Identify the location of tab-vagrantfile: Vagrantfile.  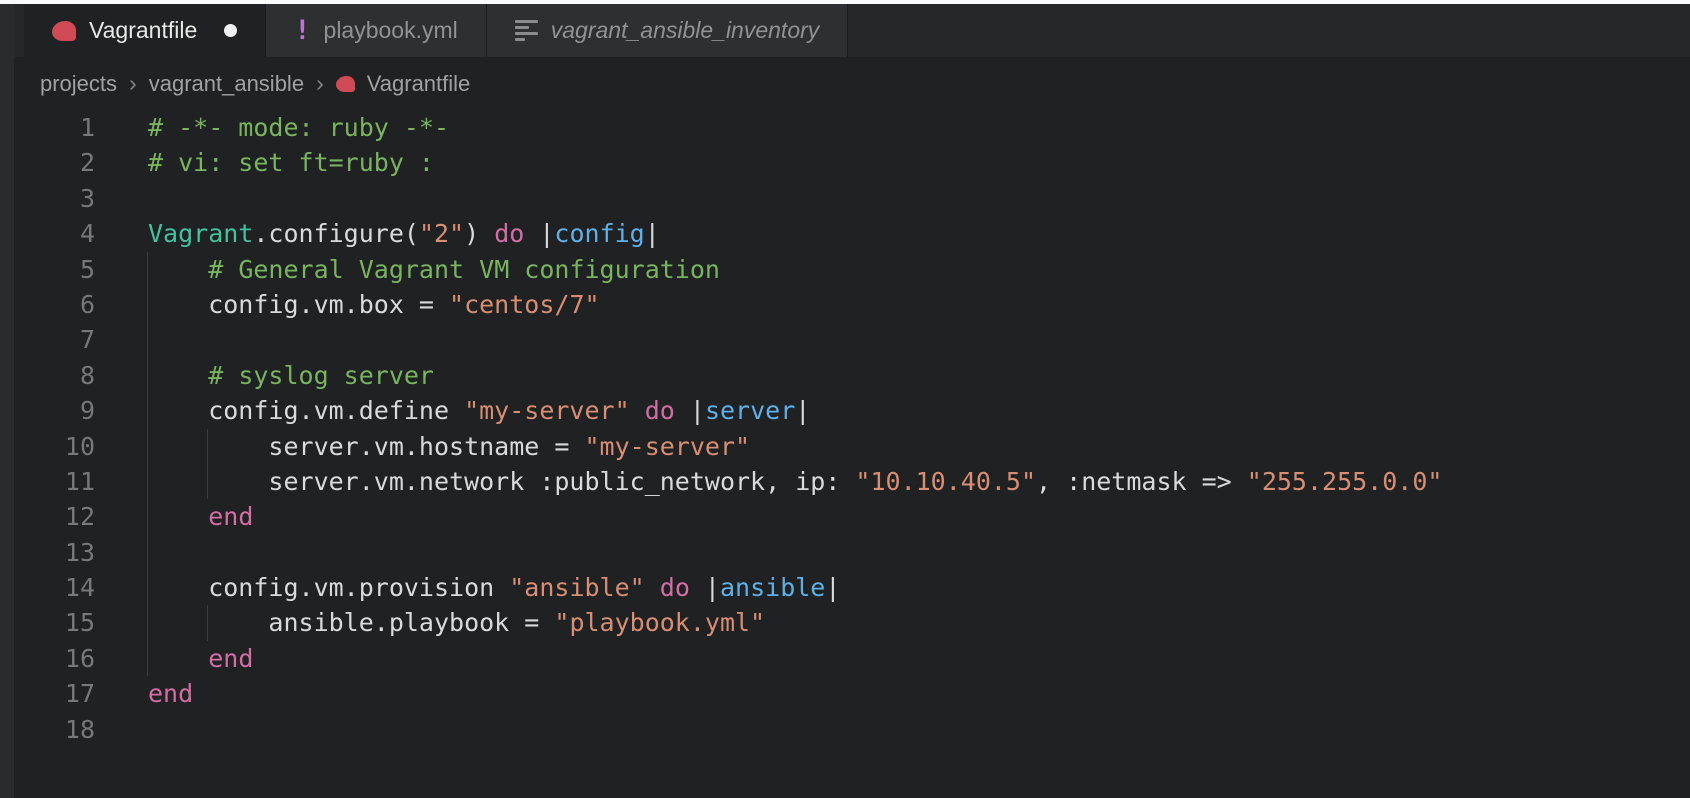
(145, 30).